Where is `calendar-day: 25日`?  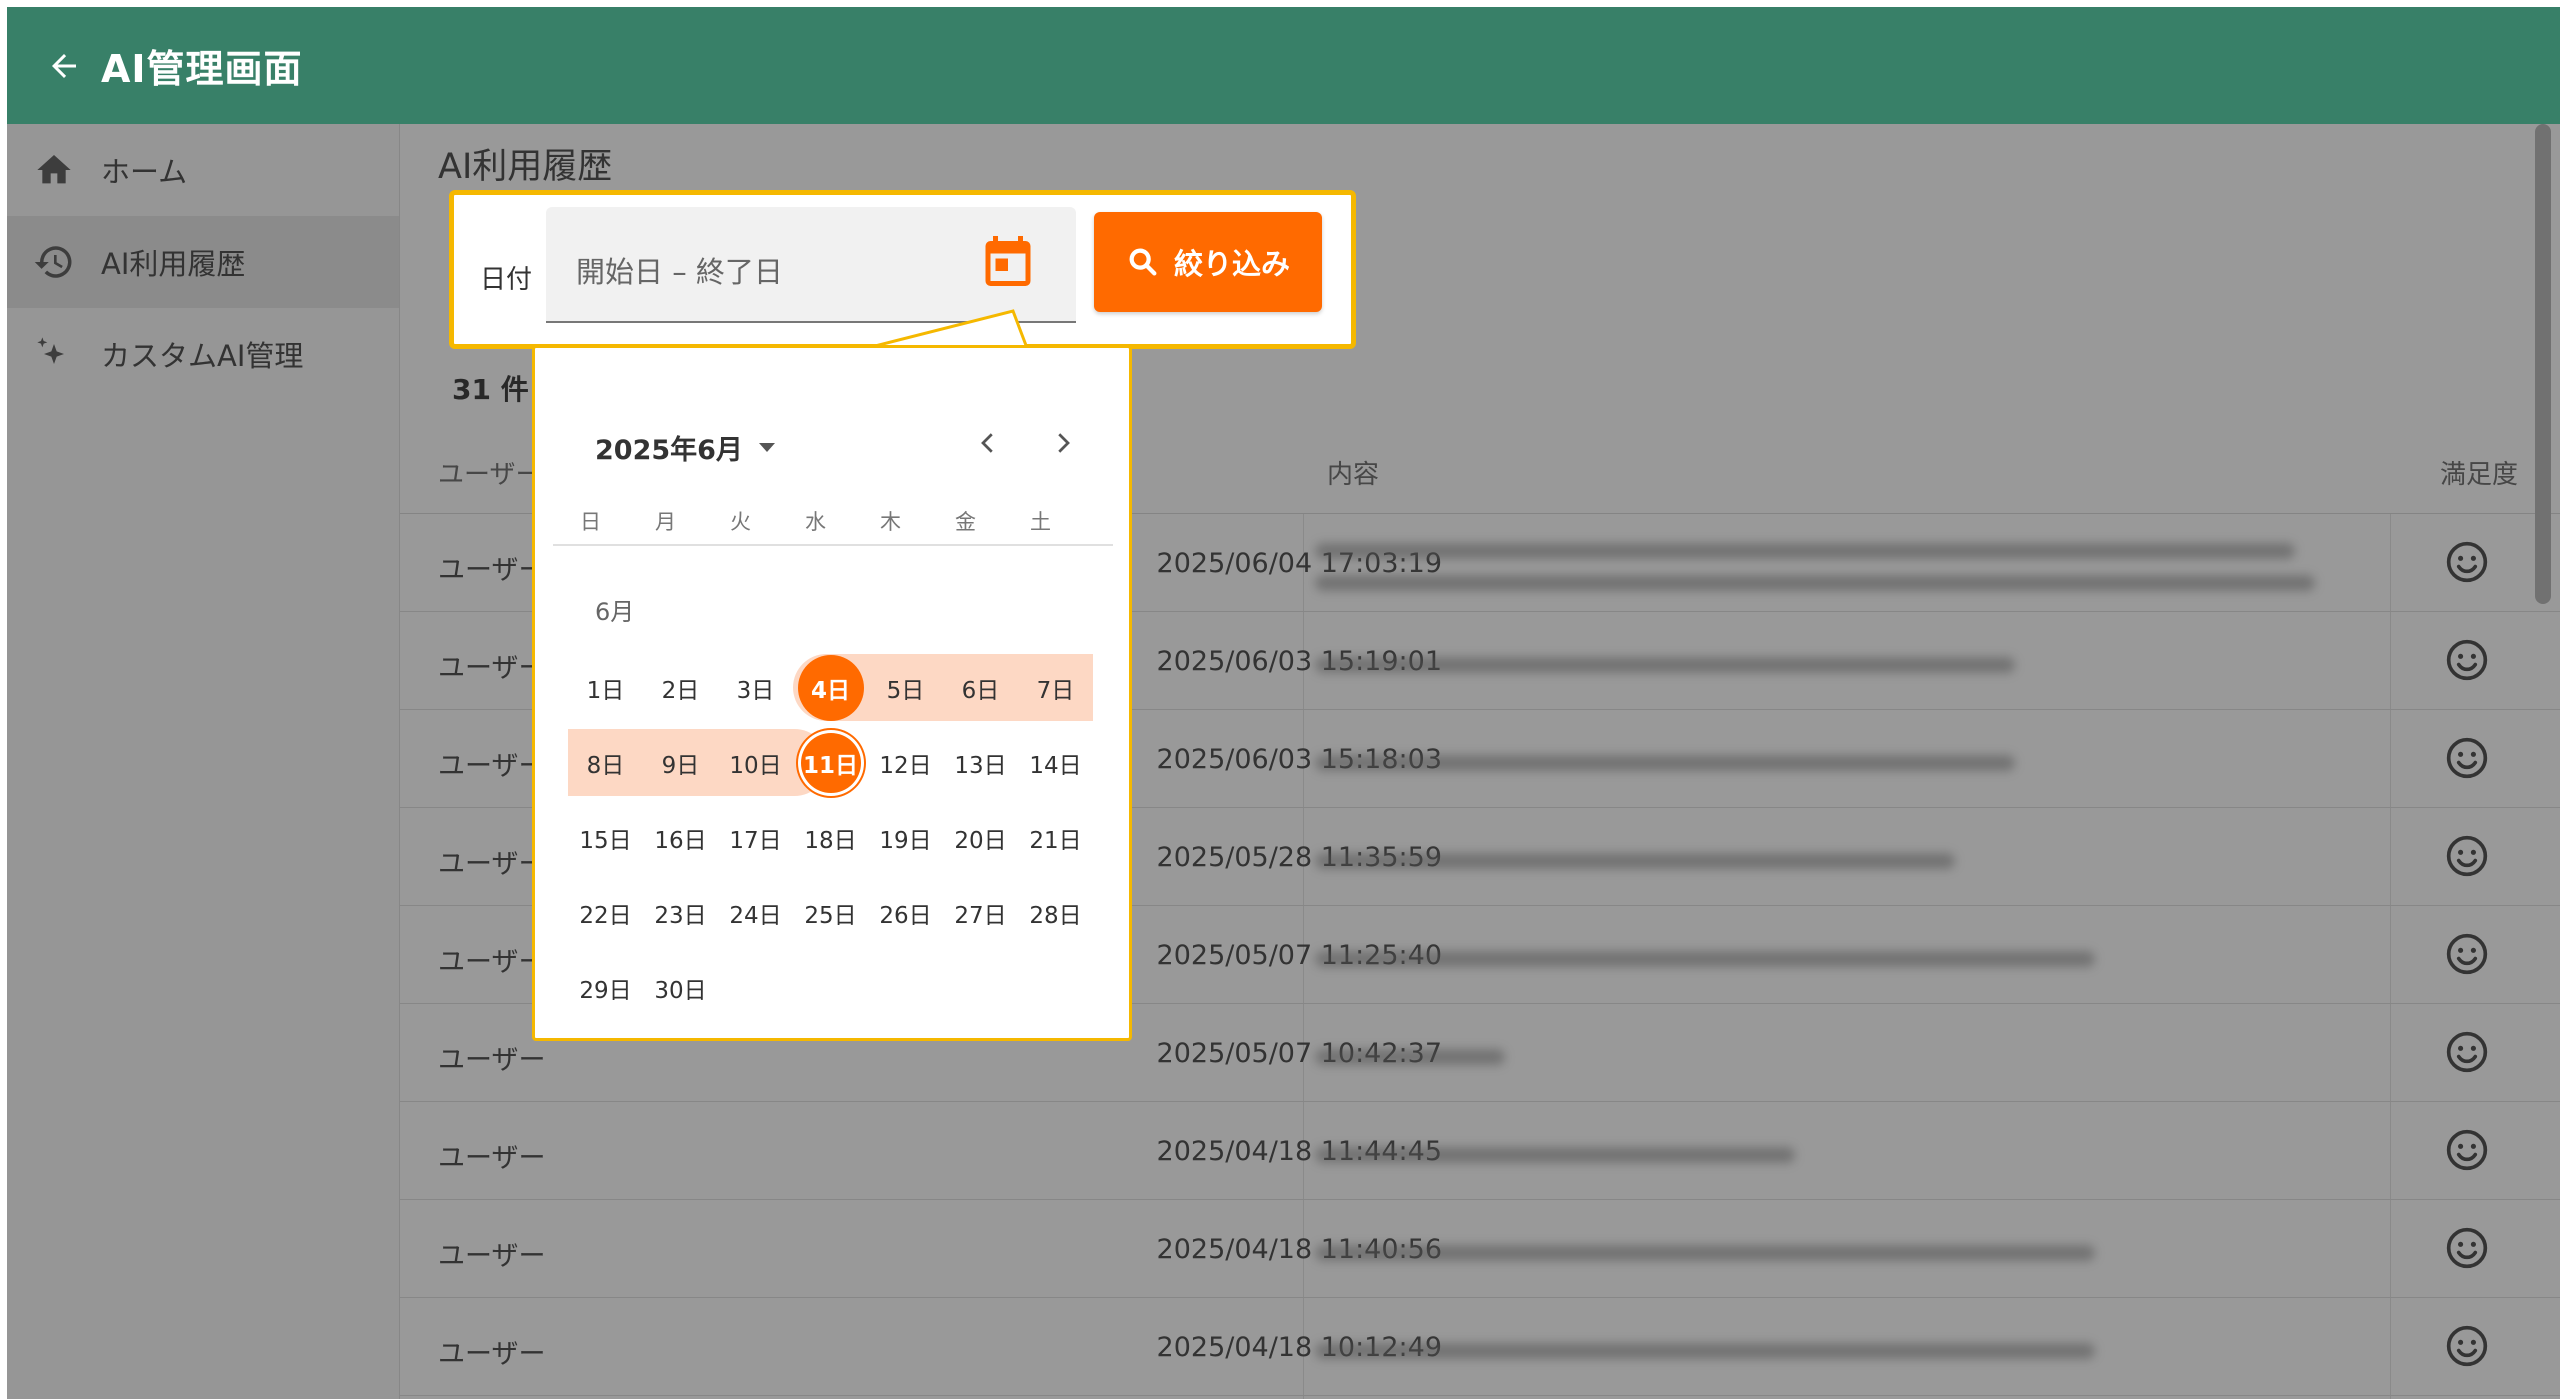
calendar-day: 25日 is located at coordinates (830, 912).